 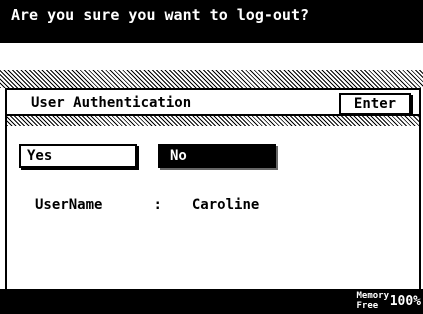 I want to click on memory-free-value: 100%, so click(x=405, y=301).